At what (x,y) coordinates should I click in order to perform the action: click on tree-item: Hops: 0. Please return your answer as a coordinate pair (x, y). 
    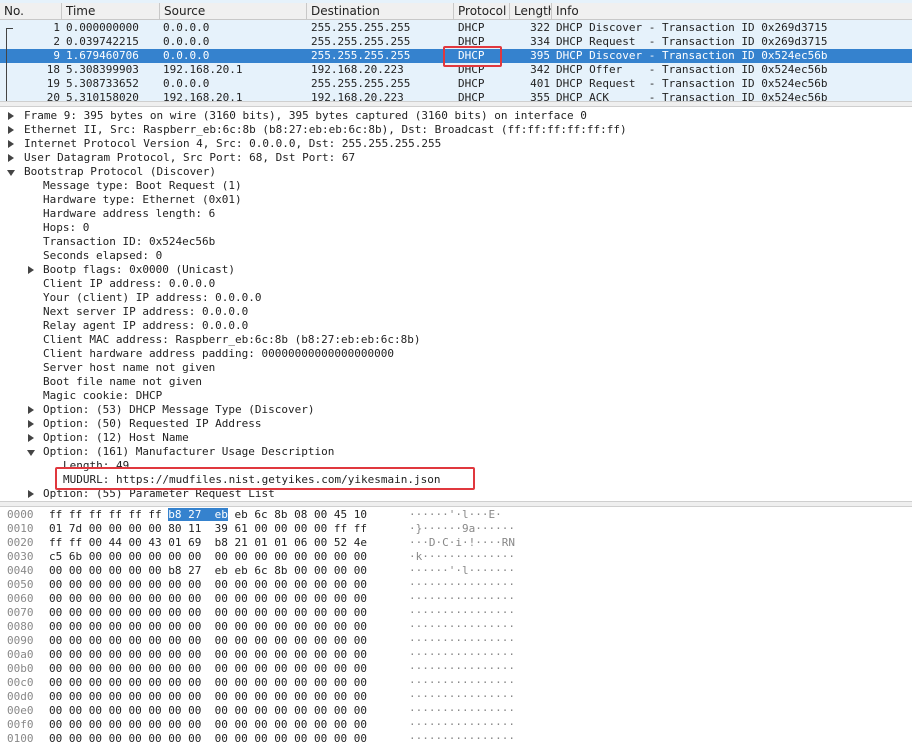
    Looking at the image, I should click on (66, 228).